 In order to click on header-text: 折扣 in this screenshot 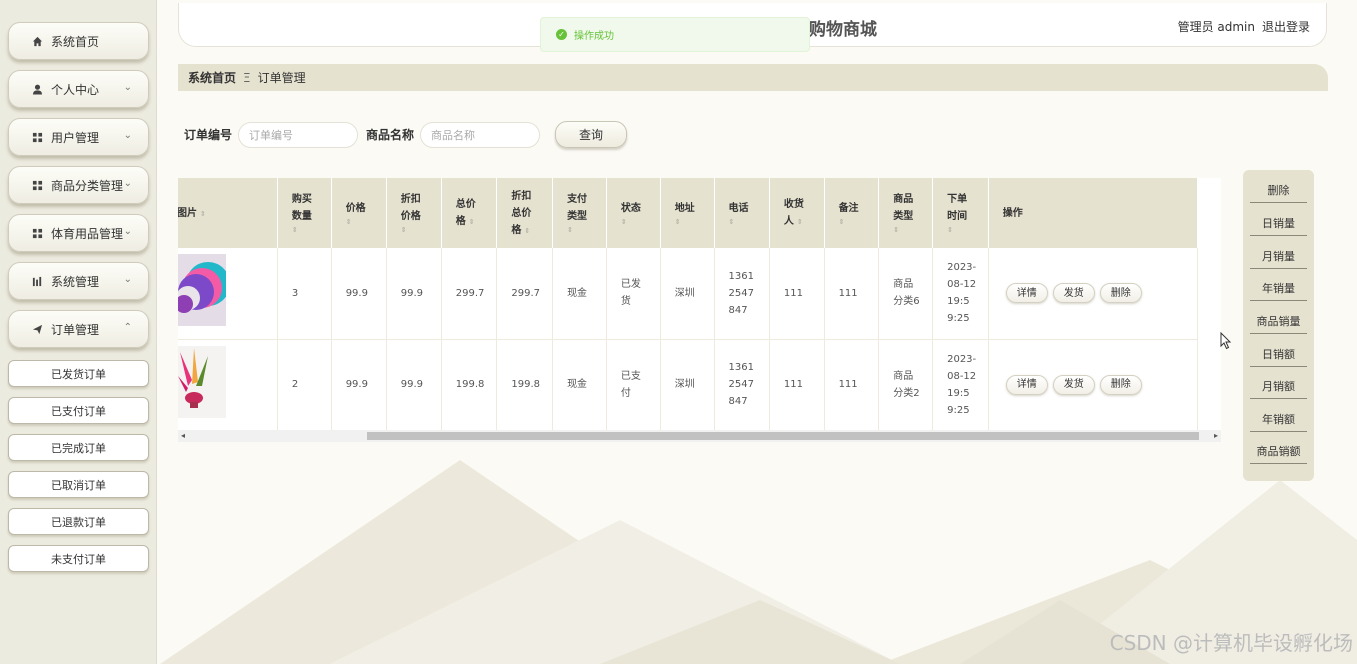, I will do `click(521, 196)`.